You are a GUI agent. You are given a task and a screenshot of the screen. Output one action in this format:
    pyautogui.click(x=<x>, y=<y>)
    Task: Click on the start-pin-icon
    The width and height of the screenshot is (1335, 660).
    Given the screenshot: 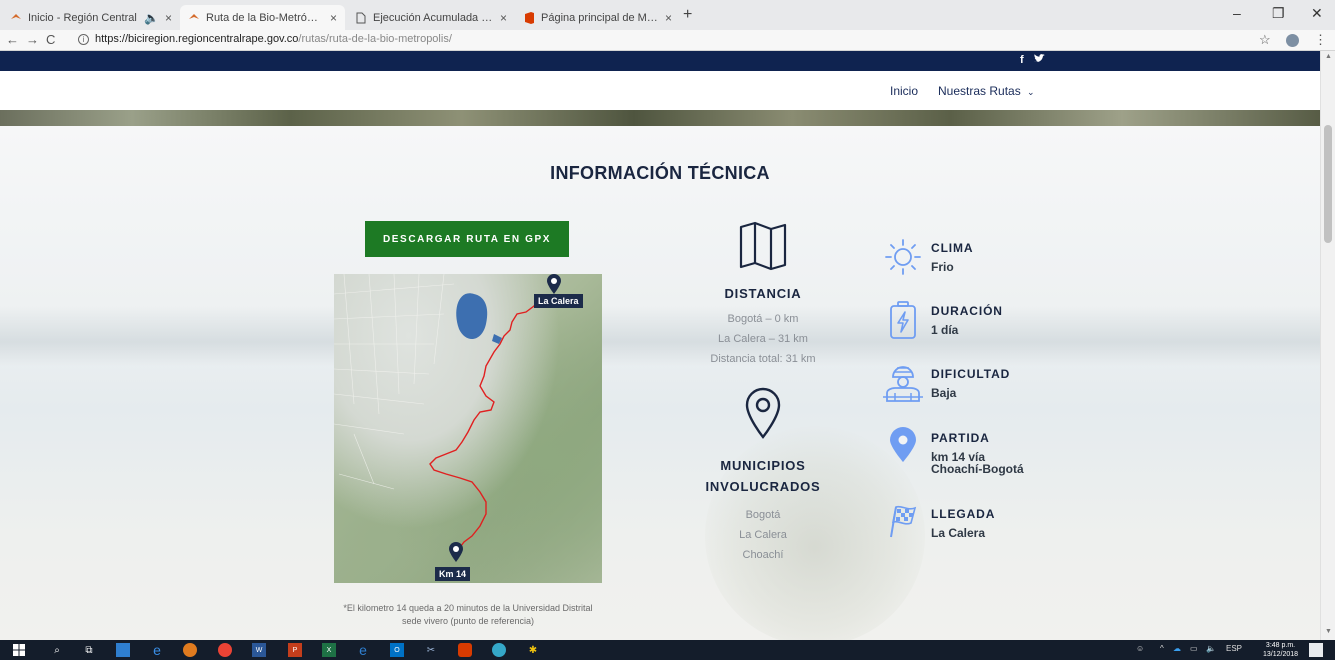 What is the action you would take?
    pyautogui.click(x=456, y=552)
    